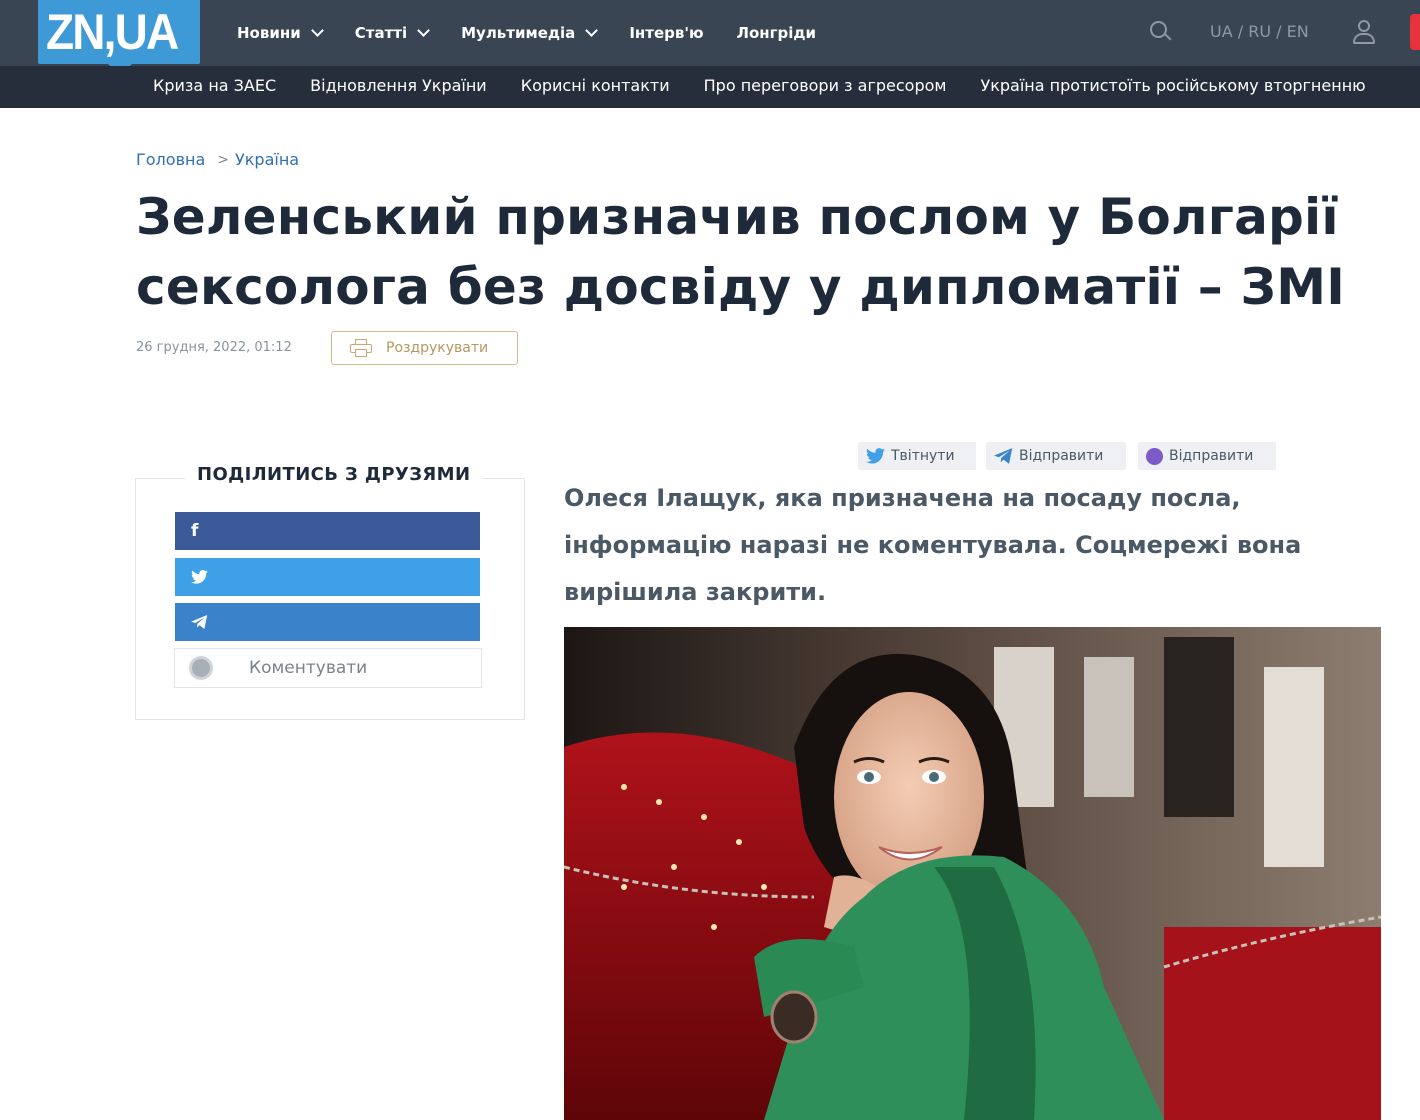 The height and width of the screenshot is (1120, 1420). What do you see at coordinates (112, 32) in the screenshot?
I see `logo-text: ZN,UA` at bounding box center [112, 32].